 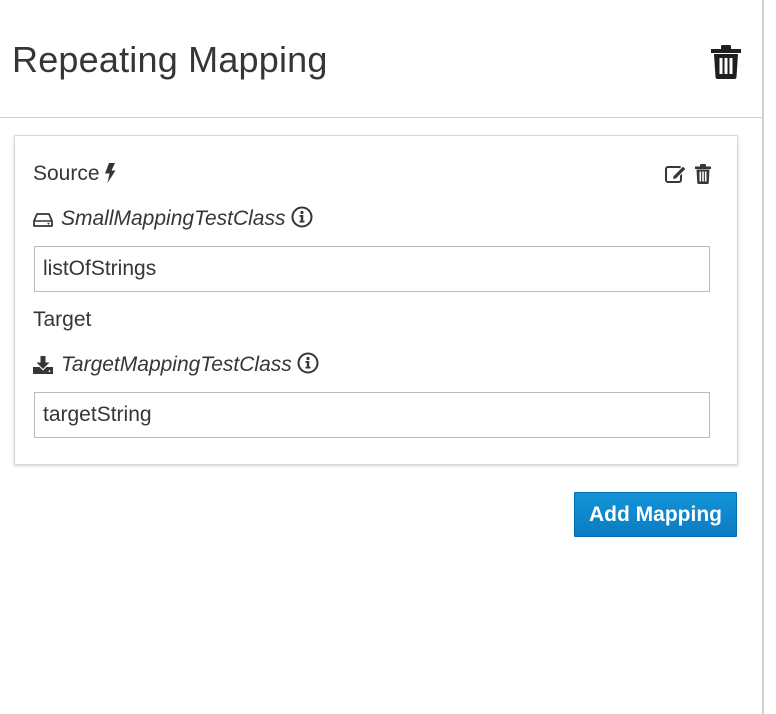 I want to click on bolt-icon, so click(x=110, y=176).